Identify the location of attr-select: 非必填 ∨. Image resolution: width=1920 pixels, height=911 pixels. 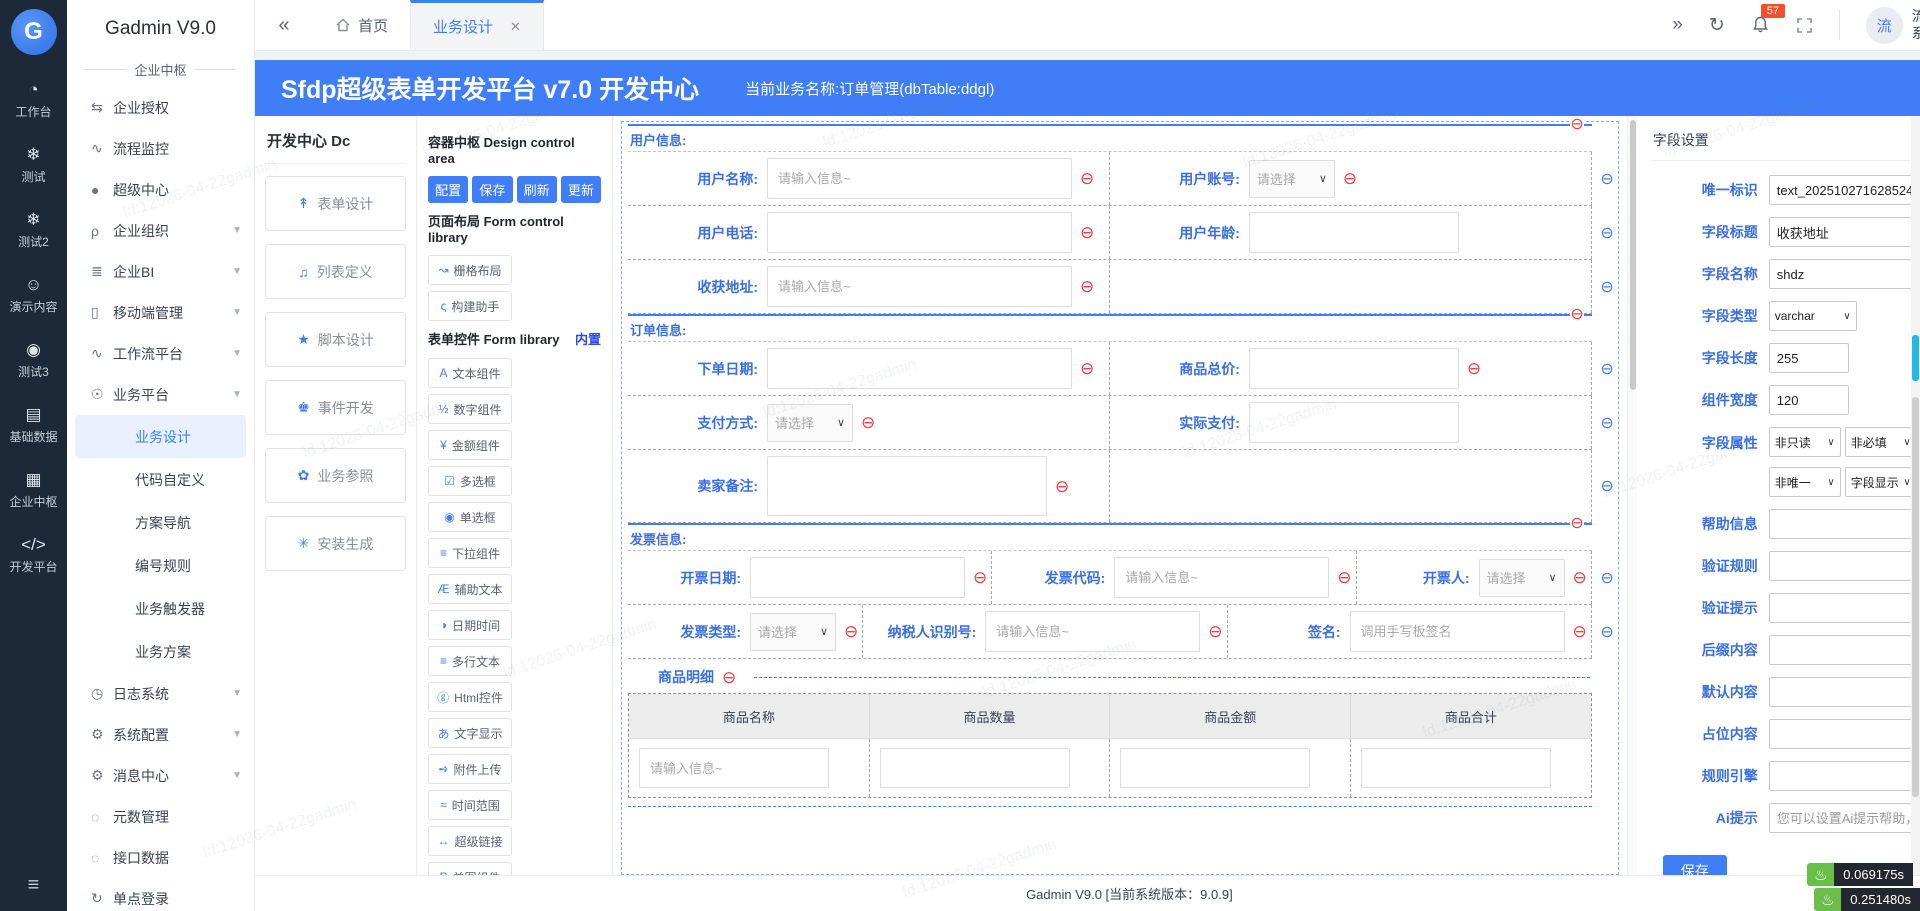
(1880, 442).